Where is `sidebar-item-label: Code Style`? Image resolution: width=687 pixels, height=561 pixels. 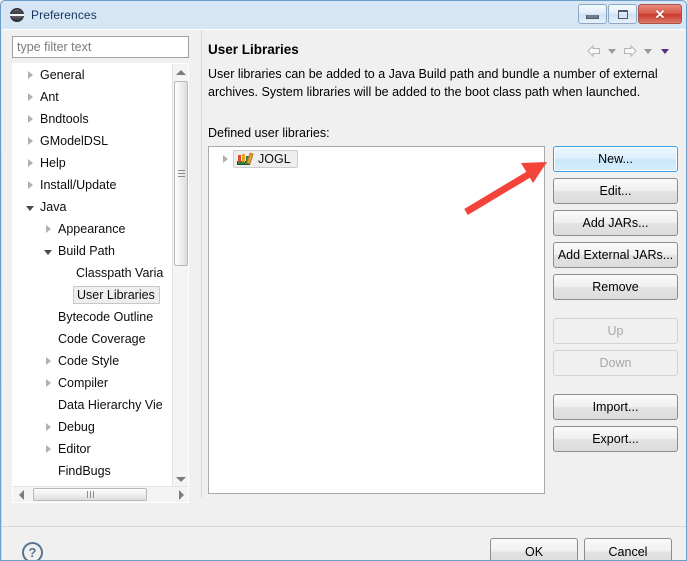
sidebar-item-label: Code Style is located at coordinates (89, 361).